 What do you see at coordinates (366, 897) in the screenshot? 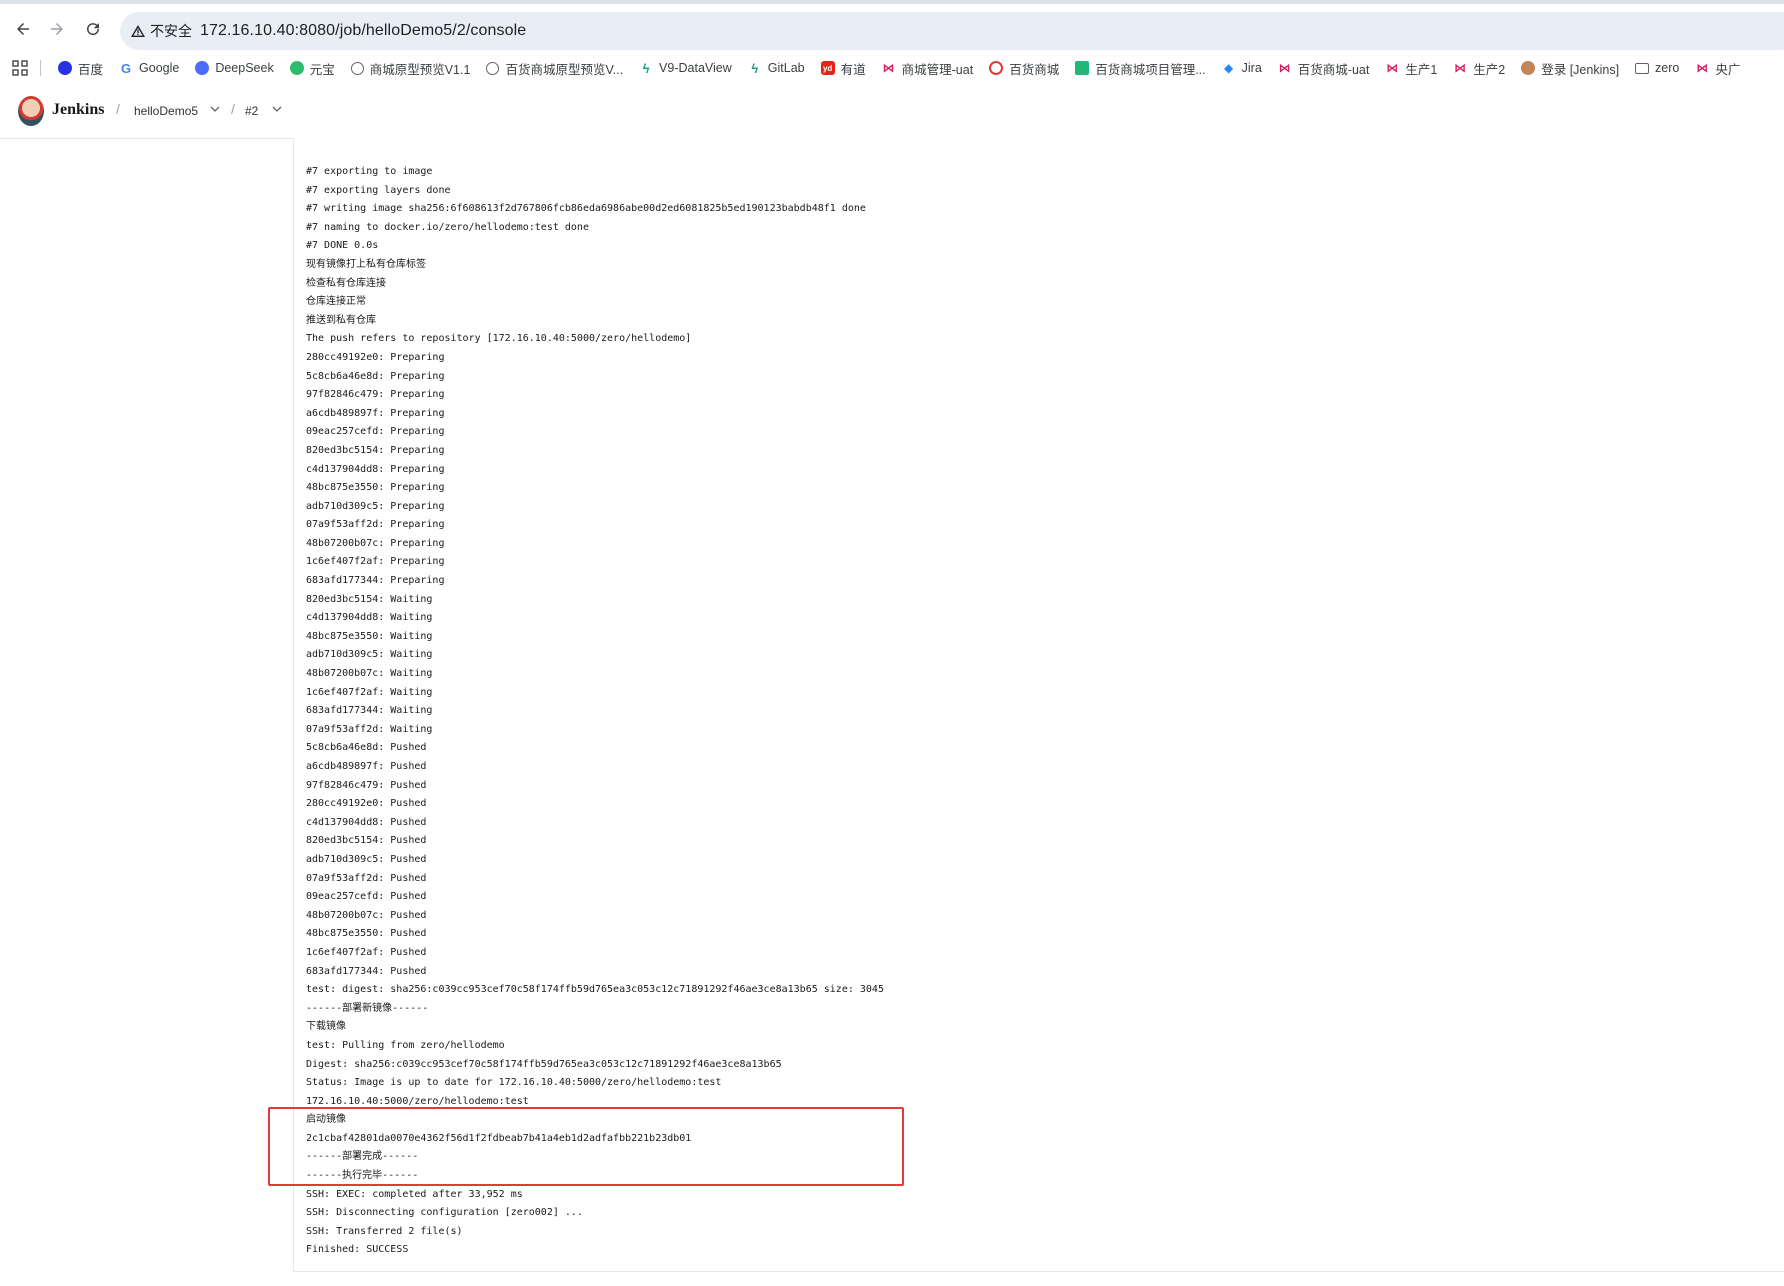
I see `console-line: 09eac257cefd: Pushed` at bounding box center [366, 897].